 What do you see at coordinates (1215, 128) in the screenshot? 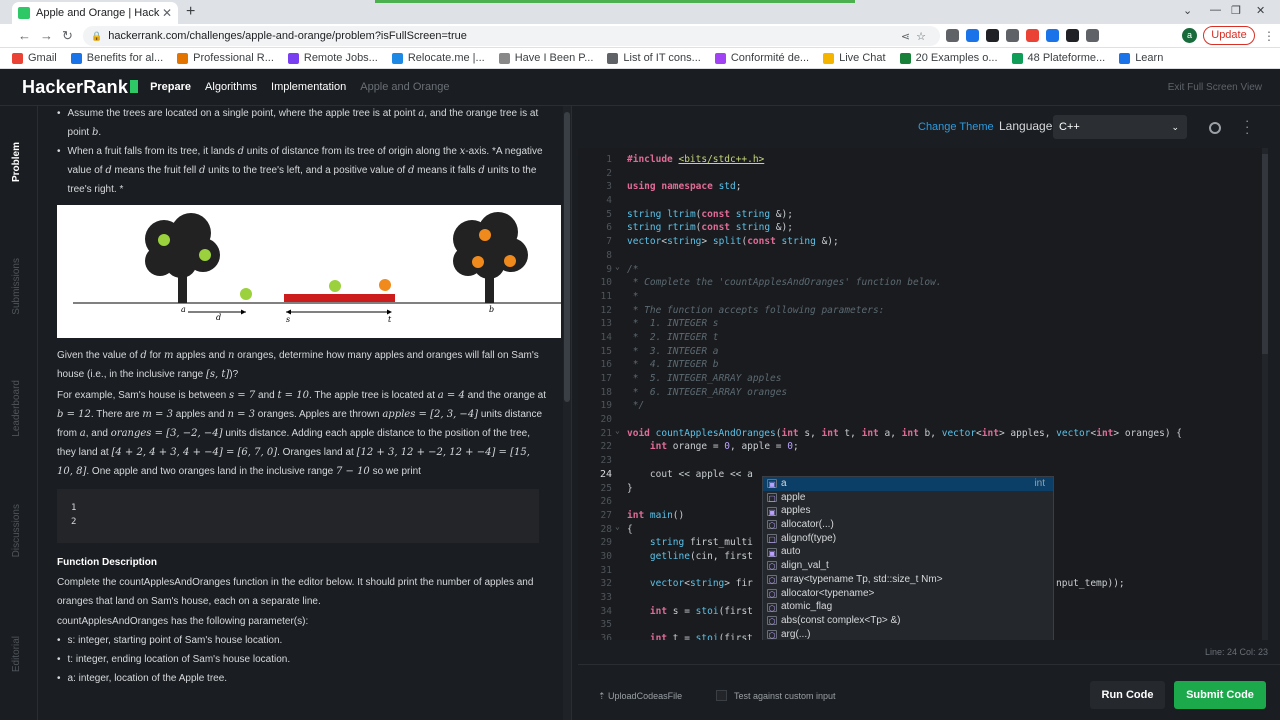
I see `history-icon` at bounding box center [1215, 128].